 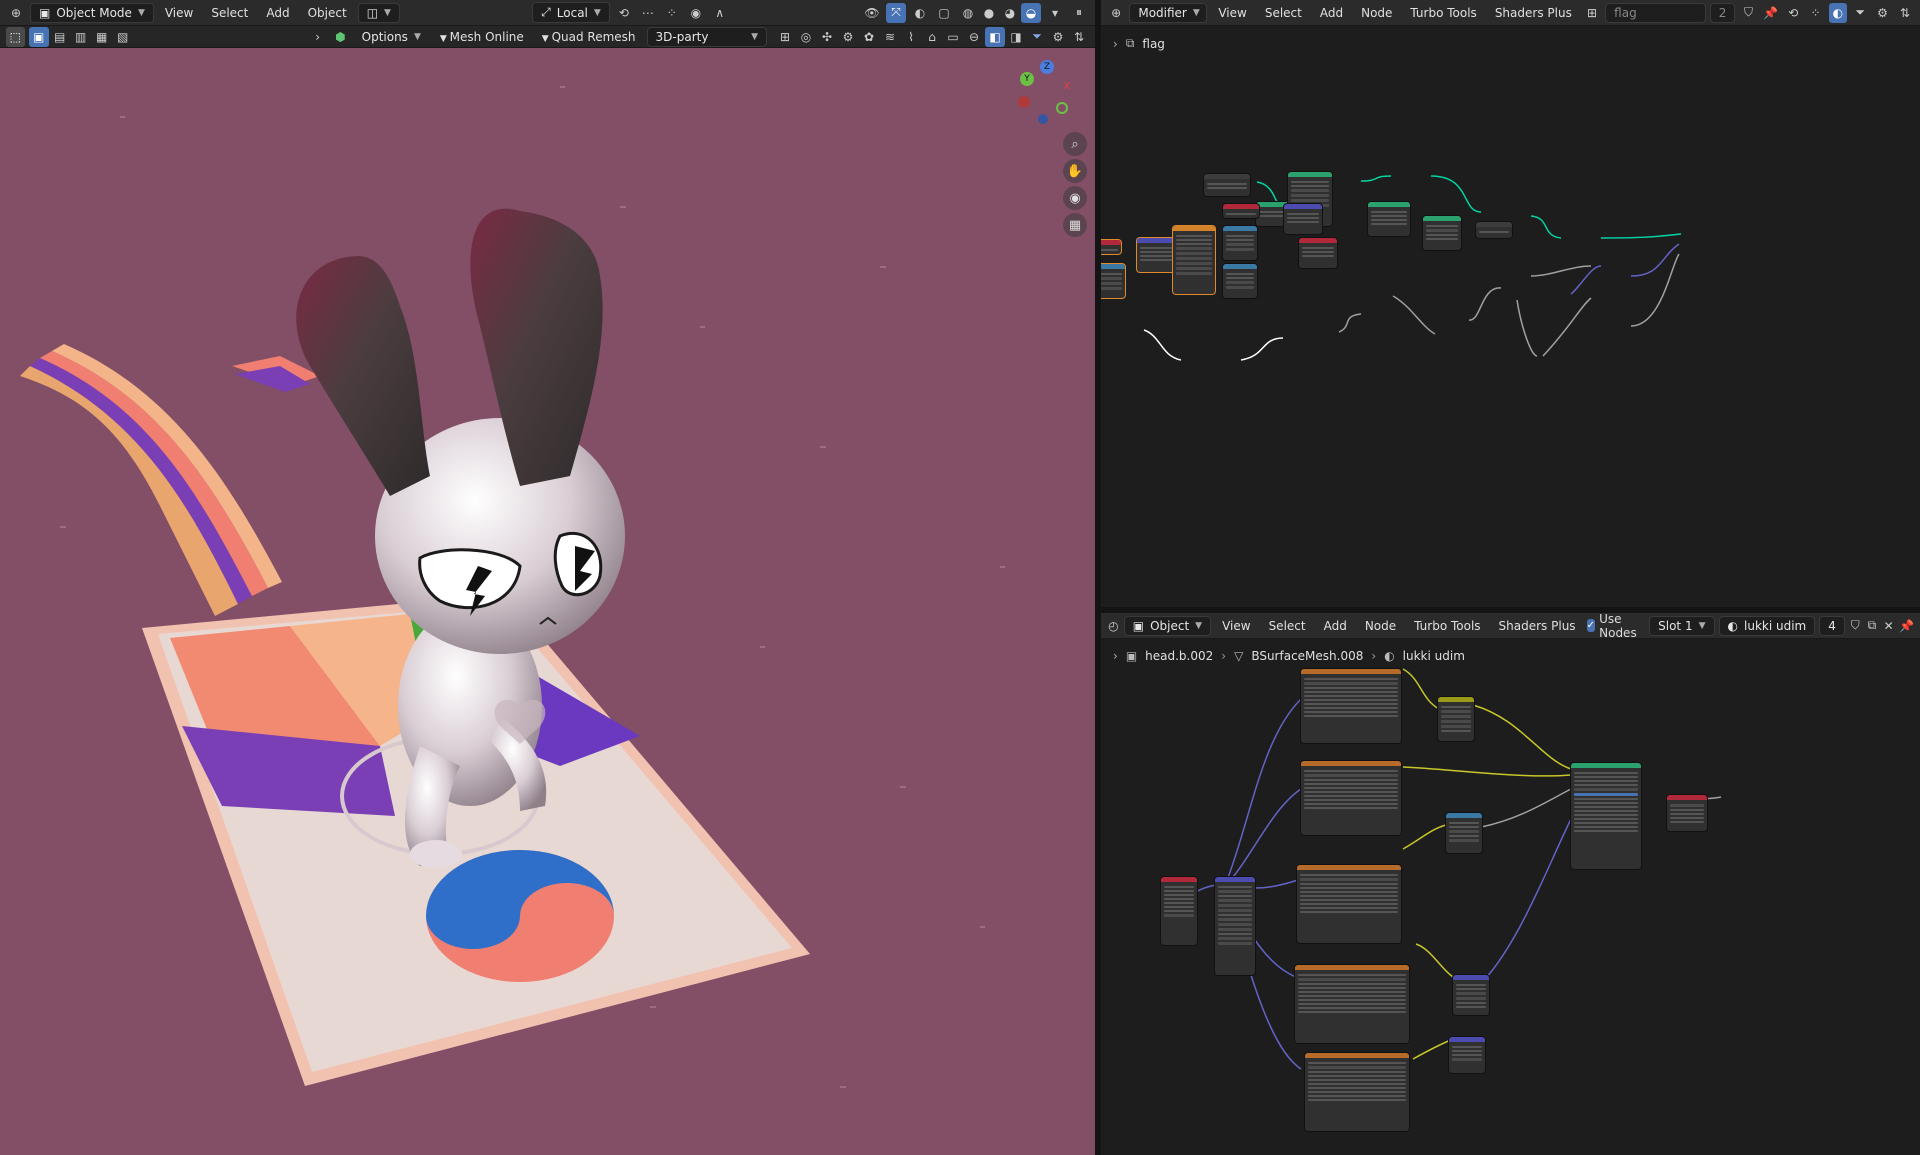 I want to click on node-normal, so click(x=1241, y=211).